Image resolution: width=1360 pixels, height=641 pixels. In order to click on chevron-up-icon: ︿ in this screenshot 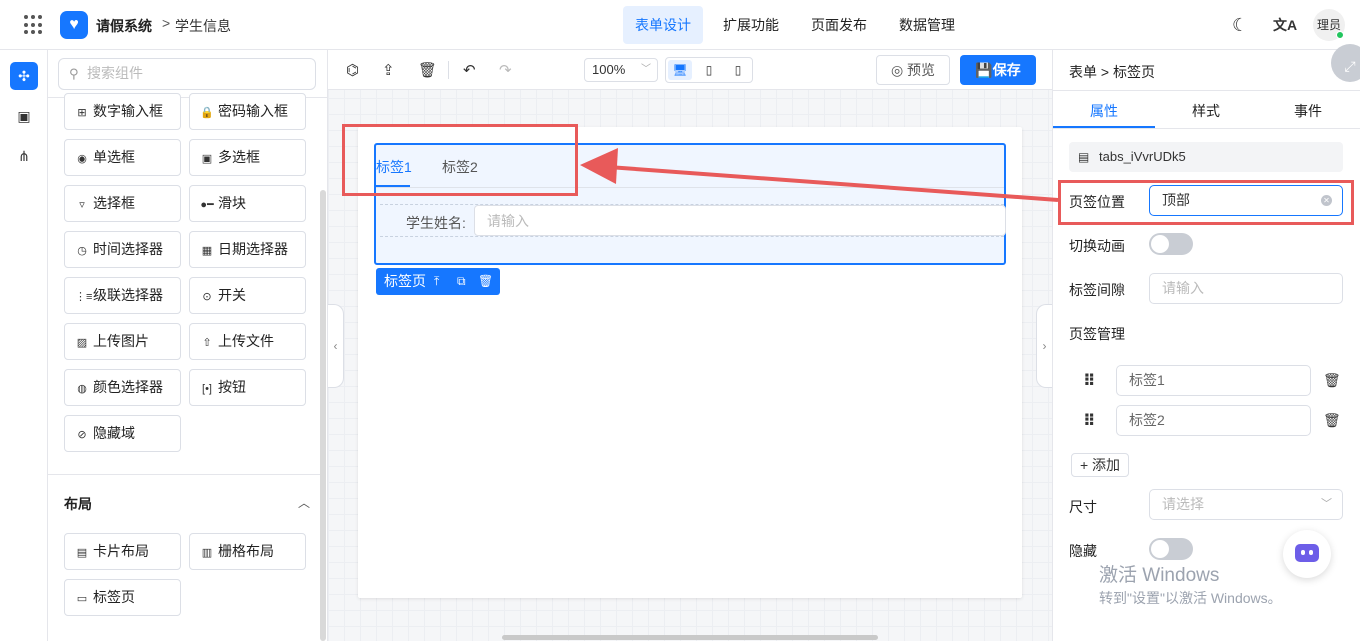, I will do `click(304, 502)`.